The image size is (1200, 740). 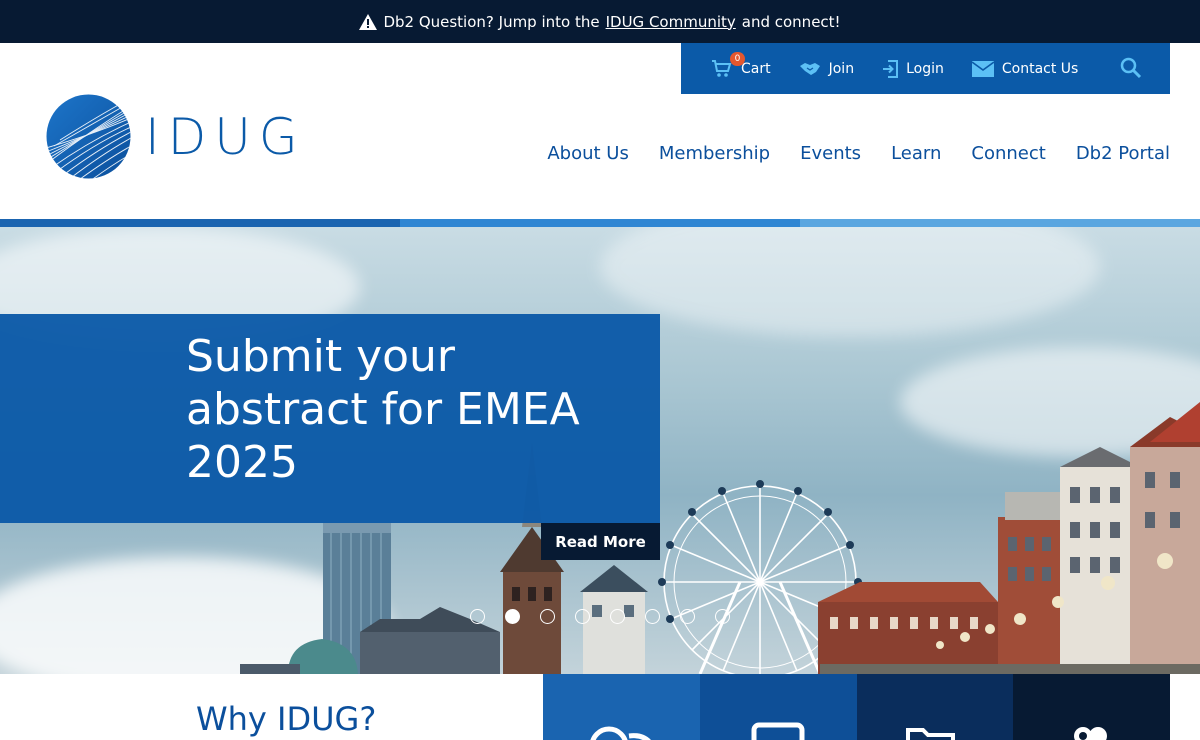 What do you see at coordinates (88, 136) in the screenshot?
I see `globe-logo-icon` at bounding box center [88, 136].